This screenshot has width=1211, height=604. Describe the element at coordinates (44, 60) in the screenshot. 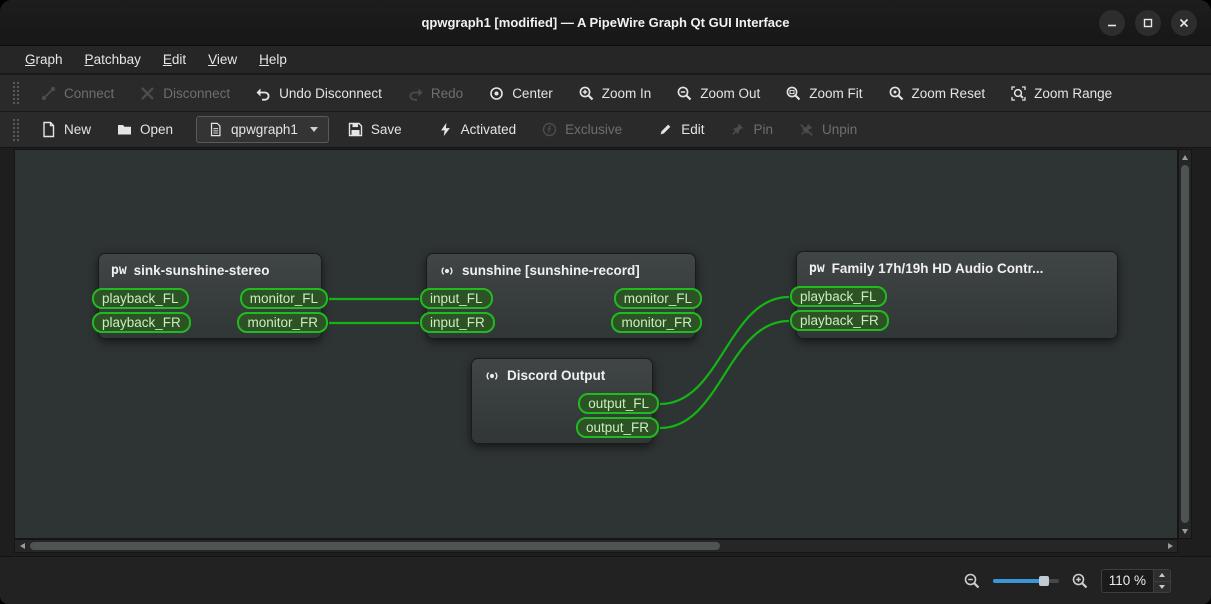

I see `menu-graph: Graph` at that location.